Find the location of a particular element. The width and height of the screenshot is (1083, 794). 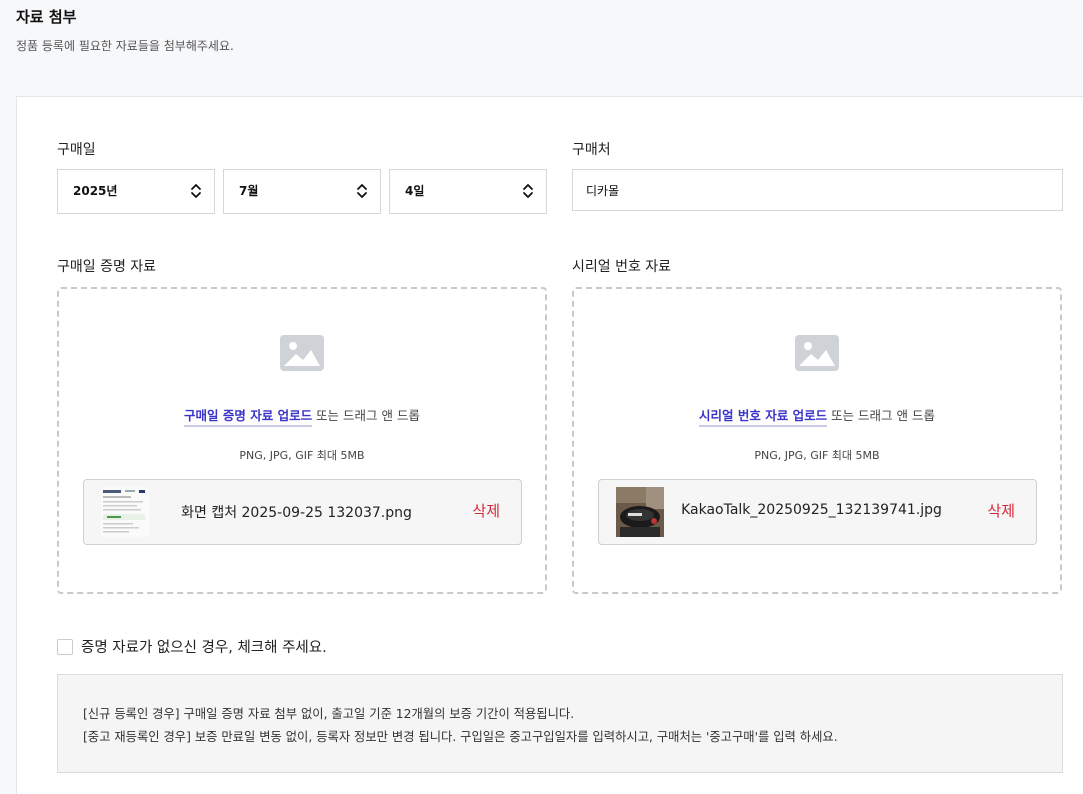

serial-upload-label: 시리얼 번호 자료 is located at coordinates (622, 267).